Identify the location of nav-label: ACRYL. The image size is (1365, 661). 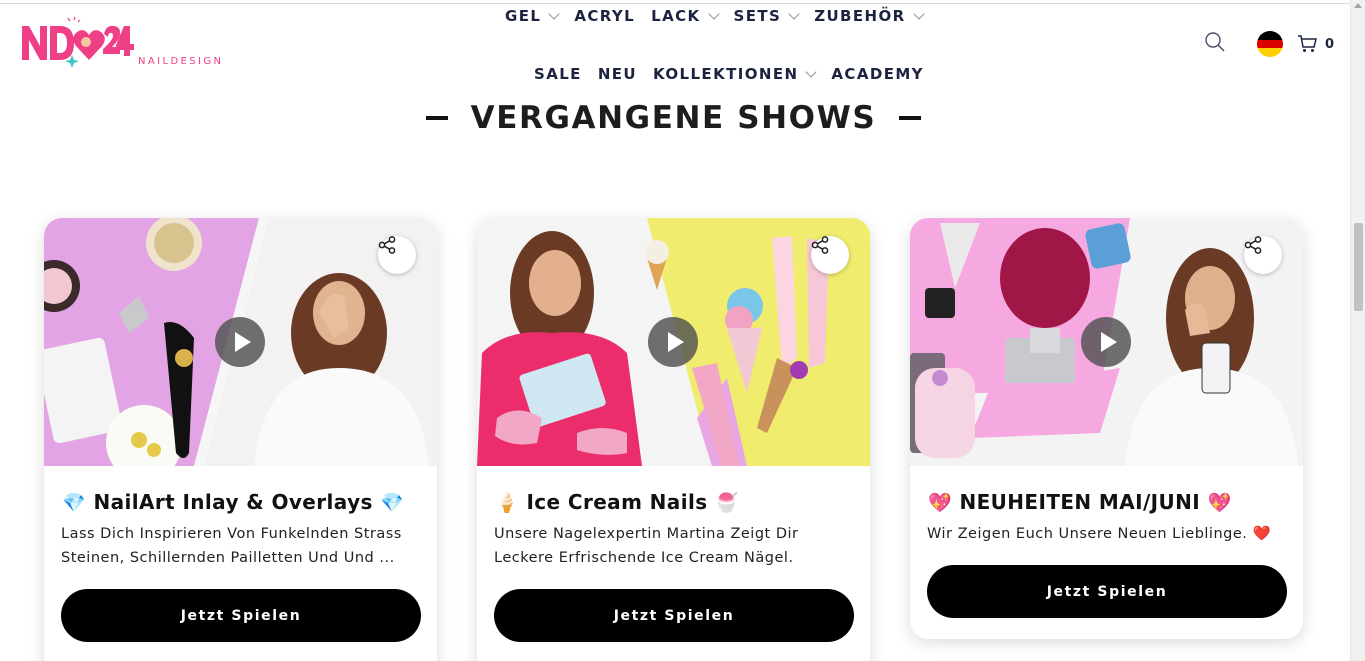
(605, 16).